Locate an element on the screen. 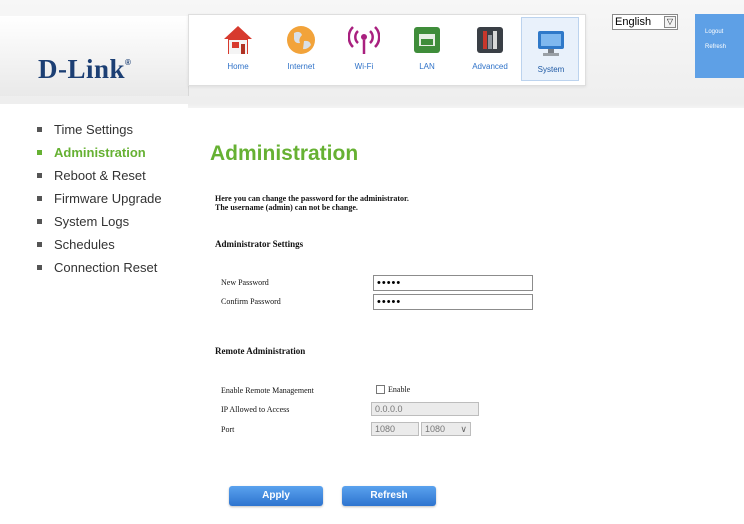  sidebar-item-label: Firmware Upgrade is located at coordinates (108, 198).